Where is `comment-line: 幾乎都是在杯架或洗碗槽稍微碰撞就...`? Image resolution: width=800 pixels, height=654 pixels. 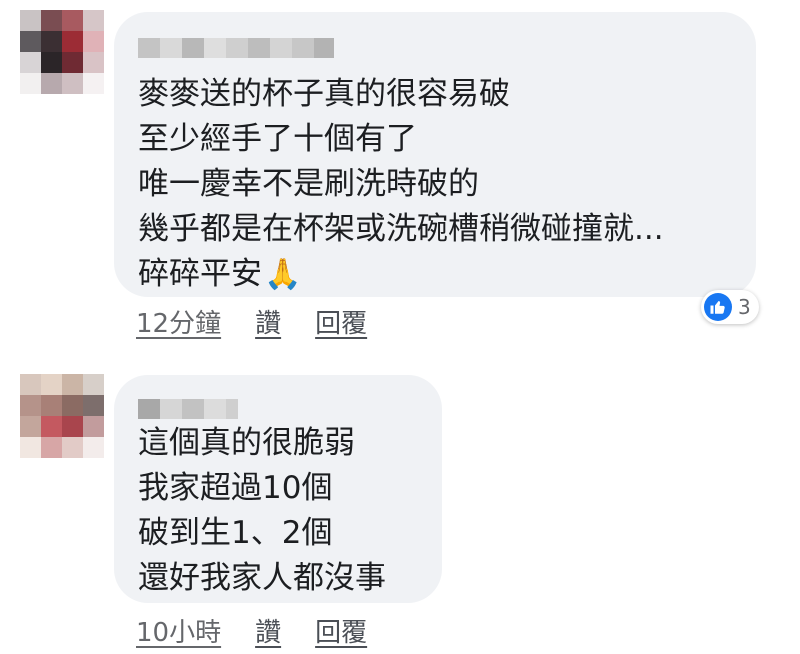 comment-line: 幾乎都是在杯架或洗碗槽稍微碰撞就... is located at coordinates (401, 229).